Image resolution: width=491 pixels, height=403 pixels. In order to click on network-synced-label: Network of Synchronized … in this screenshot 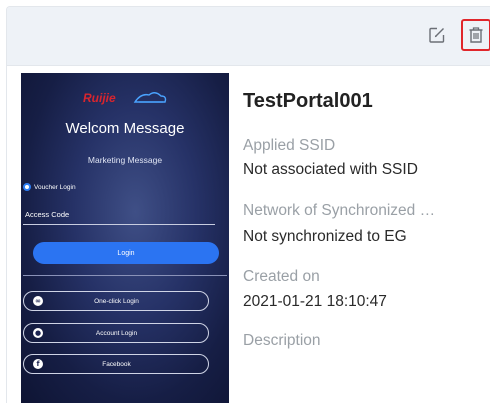, I will do `click(339, 210)`.